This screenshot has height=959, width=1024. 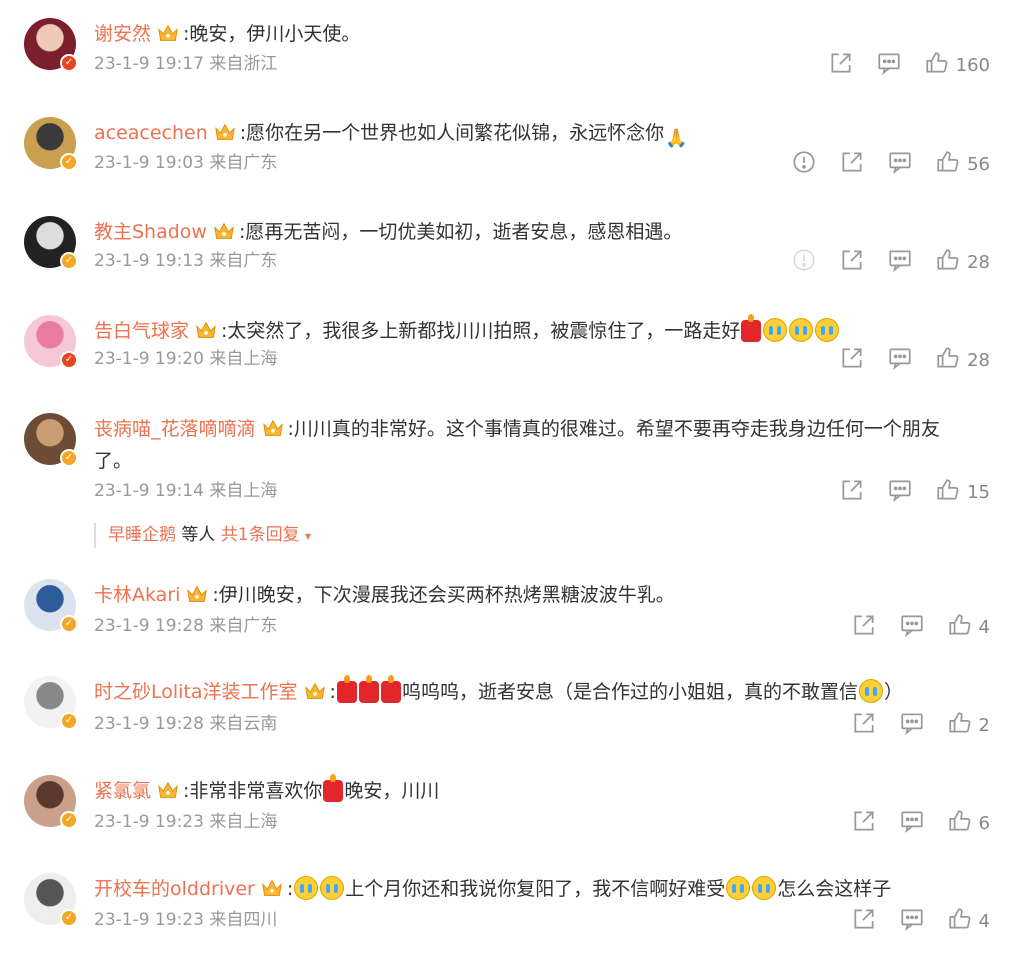 I want to click on like-button: 2, so click(x=968, y=725).